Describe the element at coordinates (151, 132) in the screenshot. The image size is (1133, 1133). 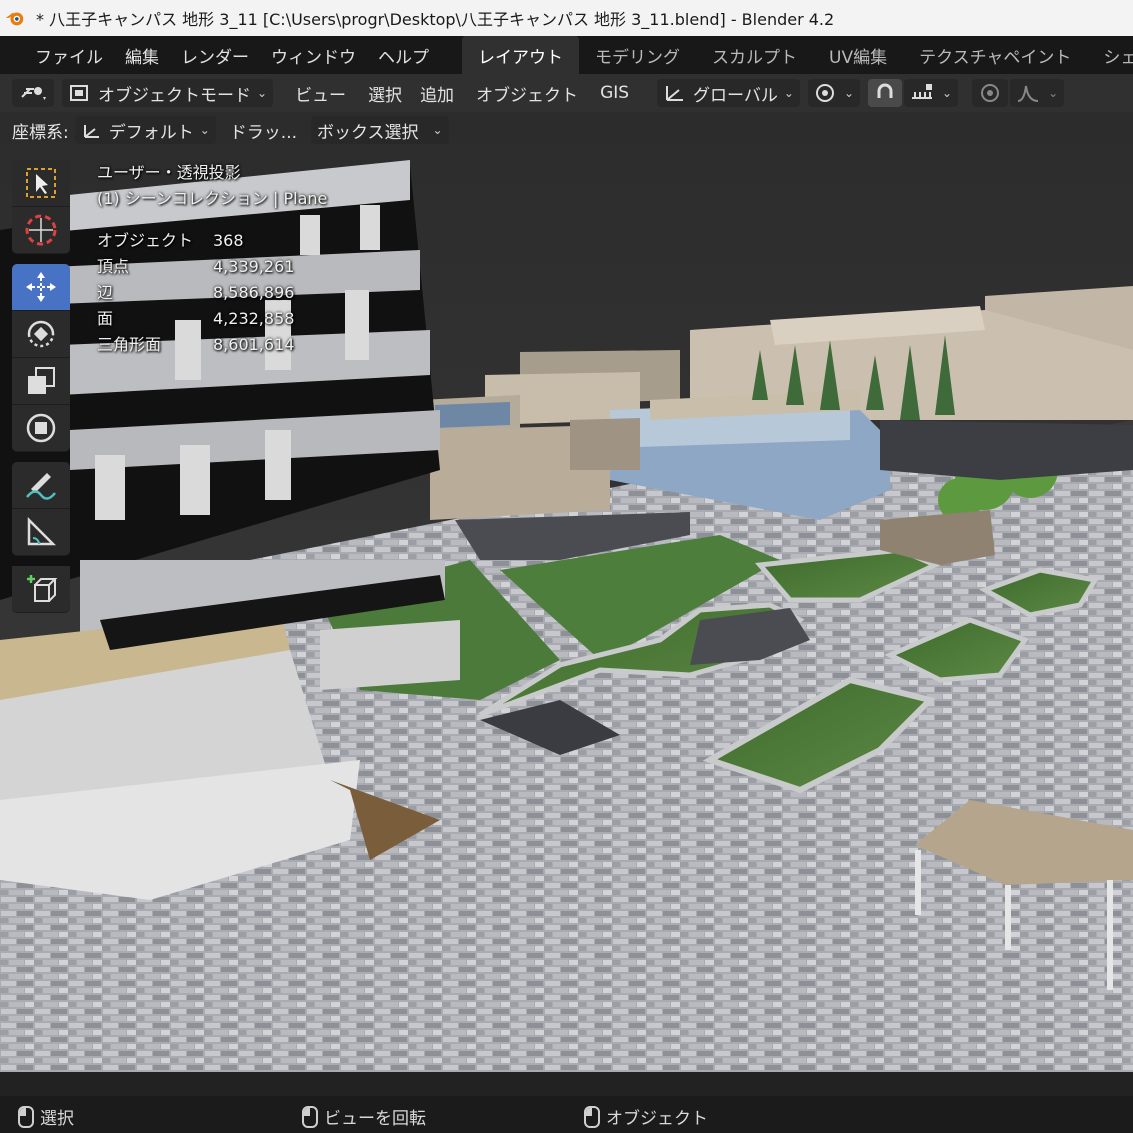
I see `coord-system-value: デフォルト` at that location.